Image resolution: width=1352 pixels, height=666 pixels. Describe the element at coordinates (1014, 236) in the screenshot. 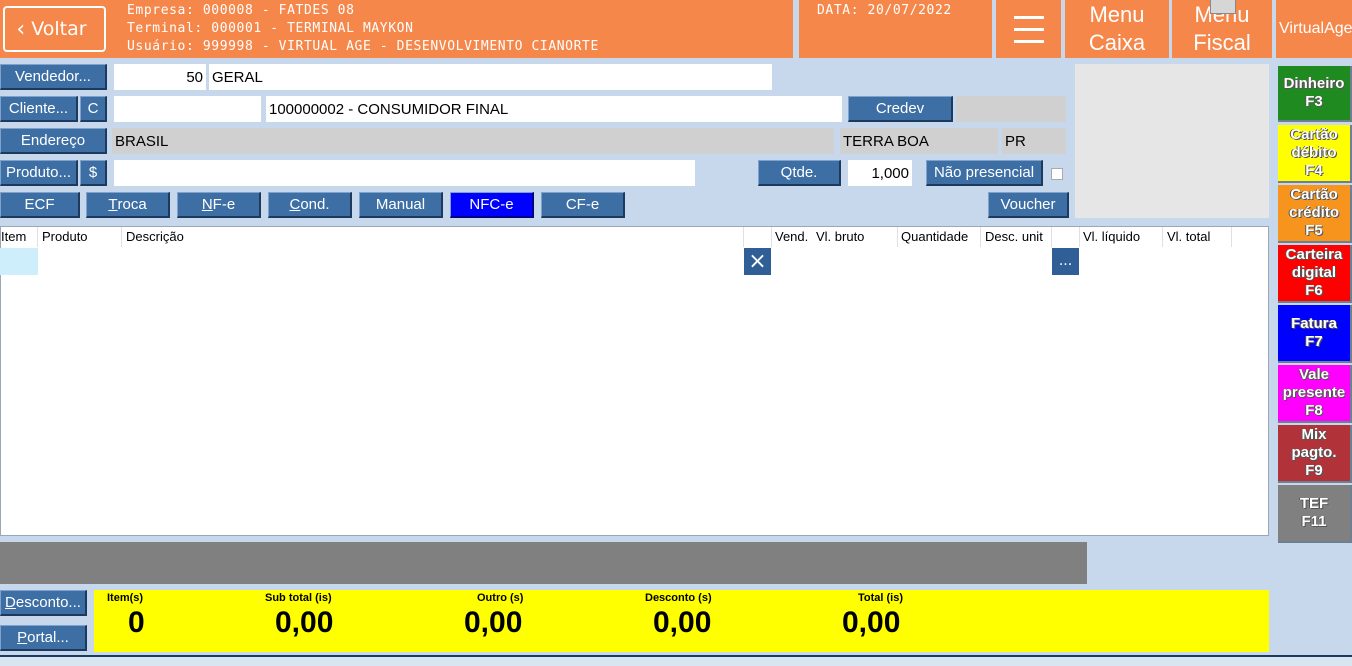

I see `column-header-desc-unit: Desc. unit` at that location.